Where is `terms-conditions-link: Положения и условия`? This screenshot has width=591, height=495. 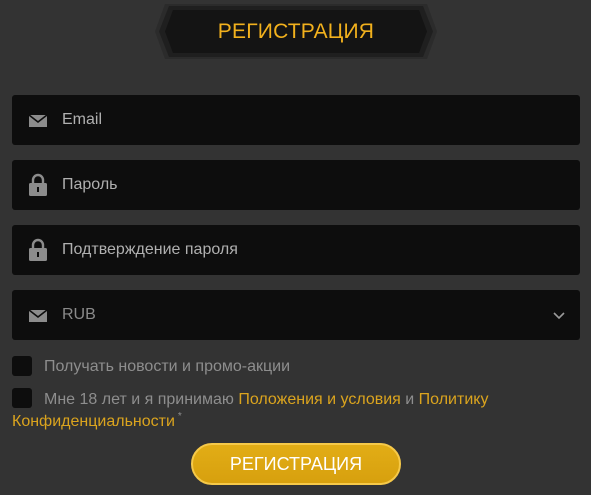 terms-conditions-link: Положения и условия is located at coordinates (319, 399).